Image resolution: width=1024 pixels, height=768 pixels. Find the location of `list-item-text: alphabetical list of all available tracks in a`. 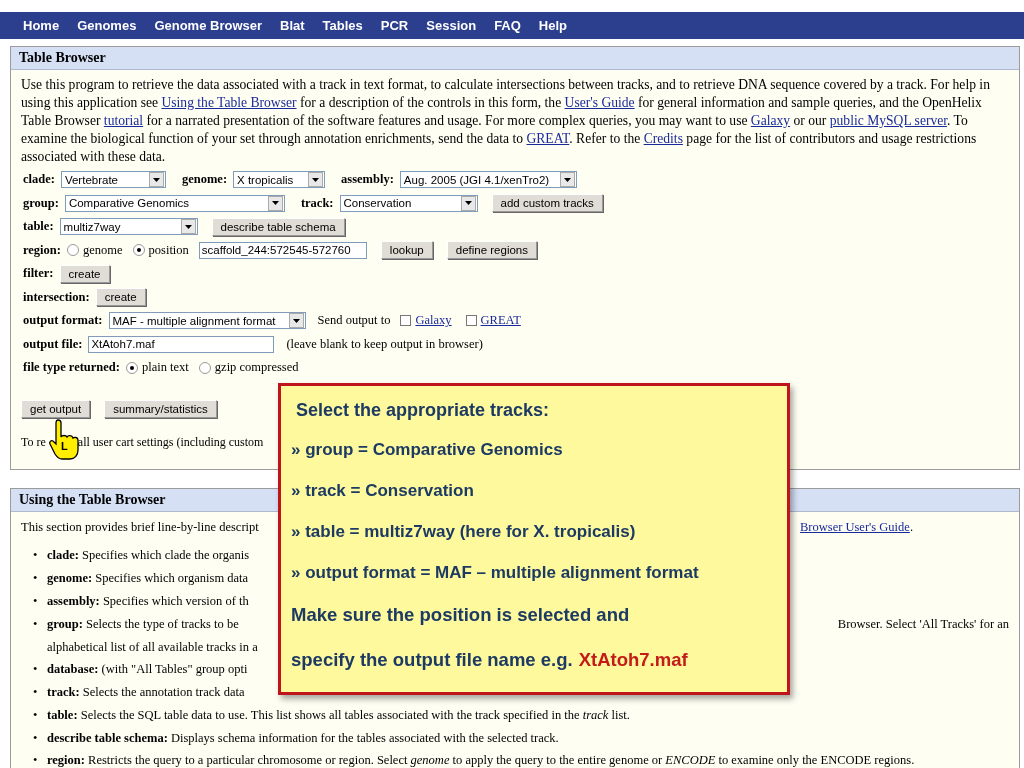

list-item-text: alphabetical list of all available tracks in a is located at coordinates (152, 646).